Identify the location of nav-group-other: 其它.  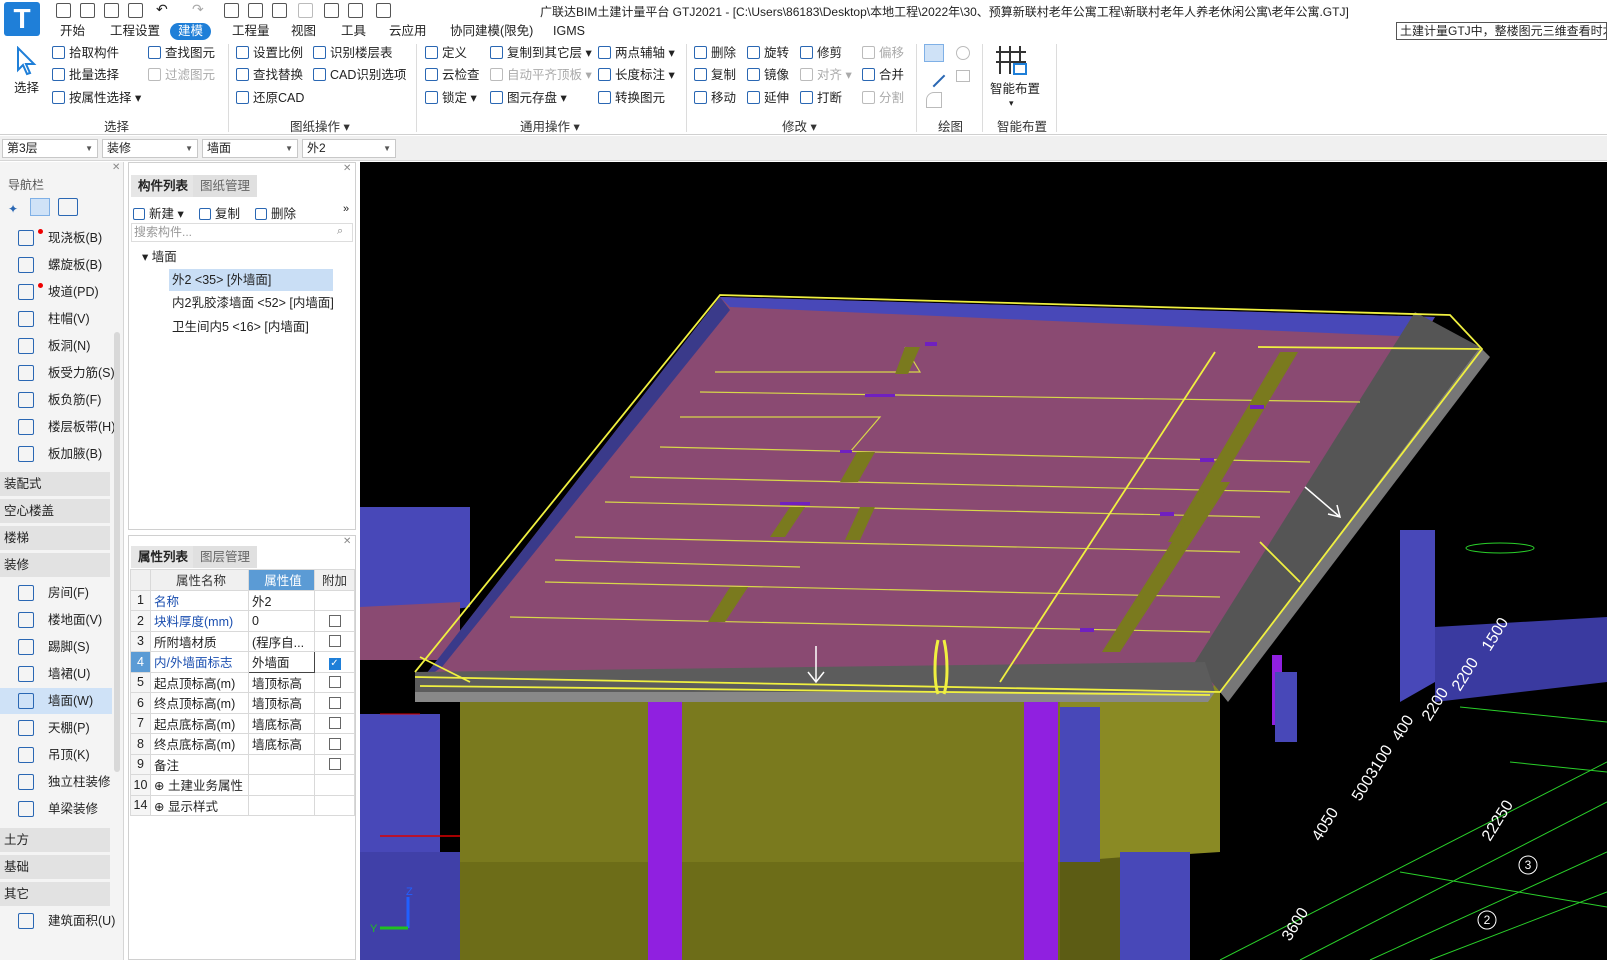
(55, 894).